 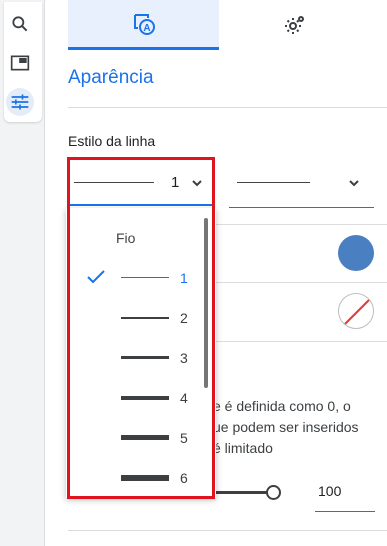 I want to click on tune-icon, so click(x=20, y=102).